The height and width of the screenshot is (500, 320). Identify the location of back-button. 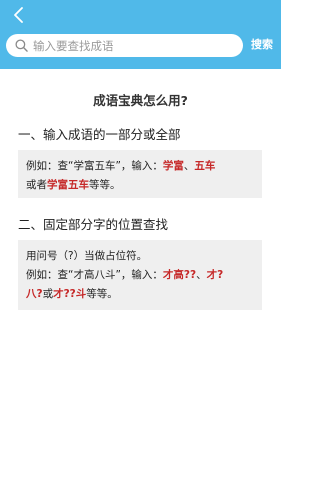
(19, 15).